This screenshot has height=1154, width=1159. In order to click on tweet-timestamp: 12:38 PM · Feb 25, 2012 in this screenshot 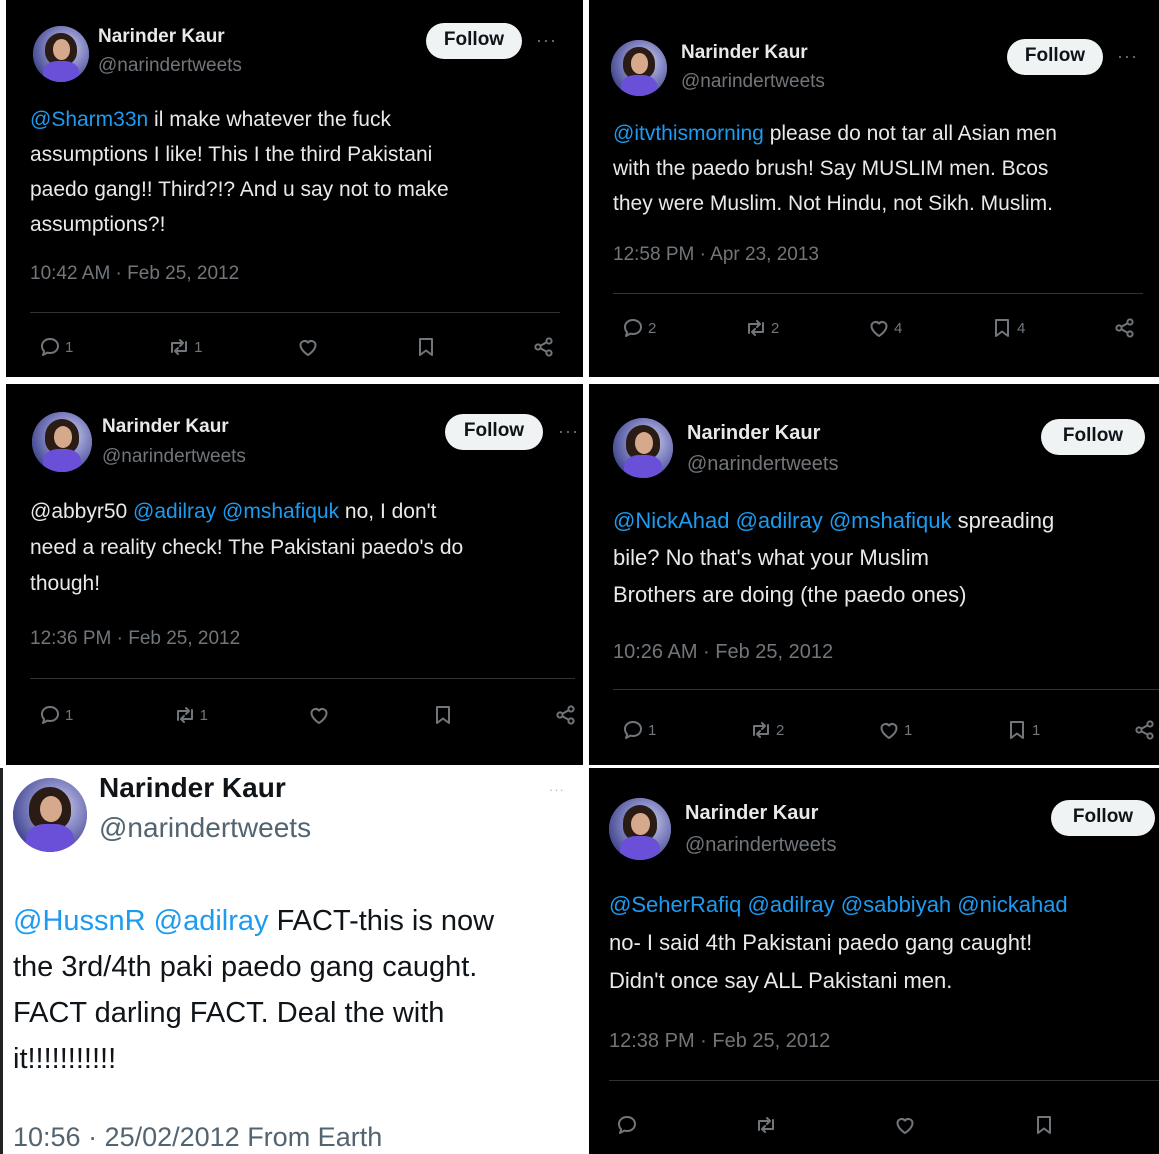, I will do `click(719, 1041)`.